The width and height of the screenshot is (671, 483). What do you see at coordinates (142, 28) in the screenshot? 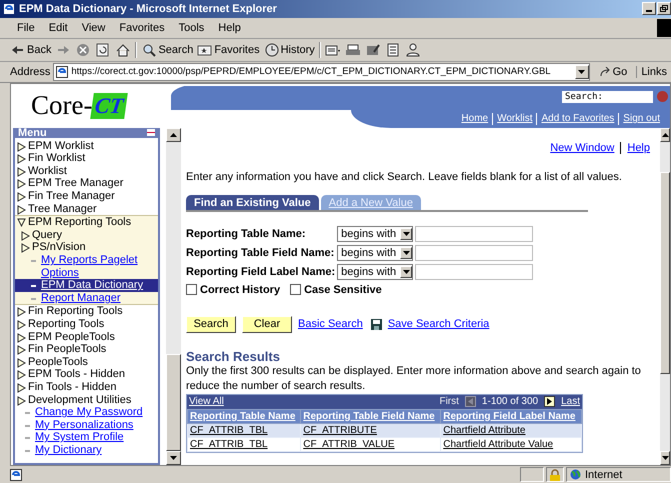
I see `menu-item: Favorites` at bounding box center [142, 28].